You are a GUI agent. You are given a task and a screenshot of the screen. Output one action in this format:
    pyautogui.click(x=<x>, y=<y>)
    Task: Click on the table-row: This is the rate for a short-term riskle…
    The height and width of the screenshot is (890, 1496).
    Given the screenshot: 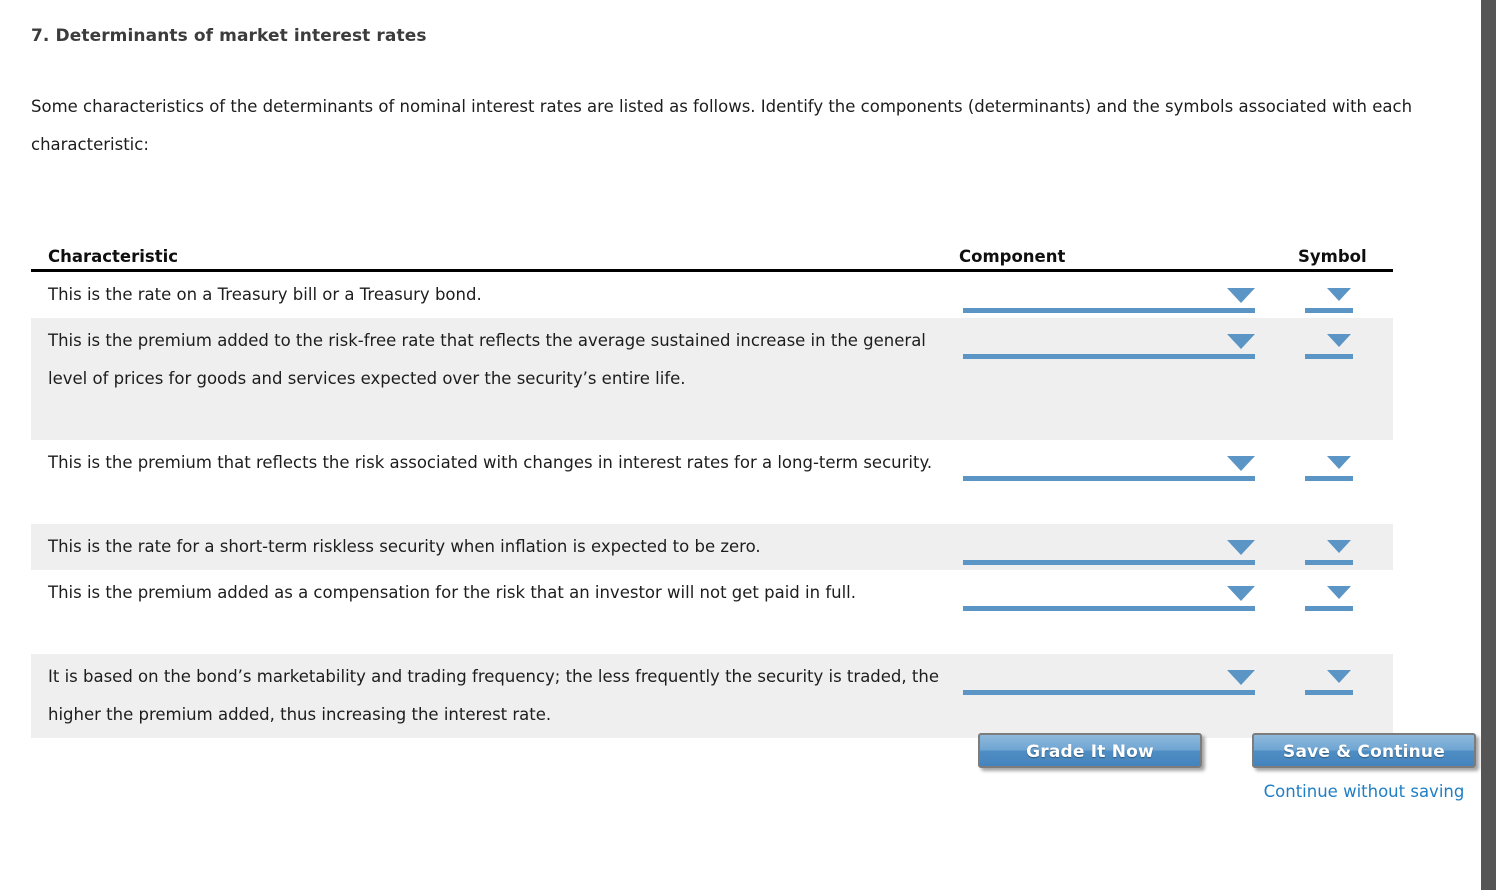 What is the action you would take?
    pyautogui.click(x=712, y=547)
    